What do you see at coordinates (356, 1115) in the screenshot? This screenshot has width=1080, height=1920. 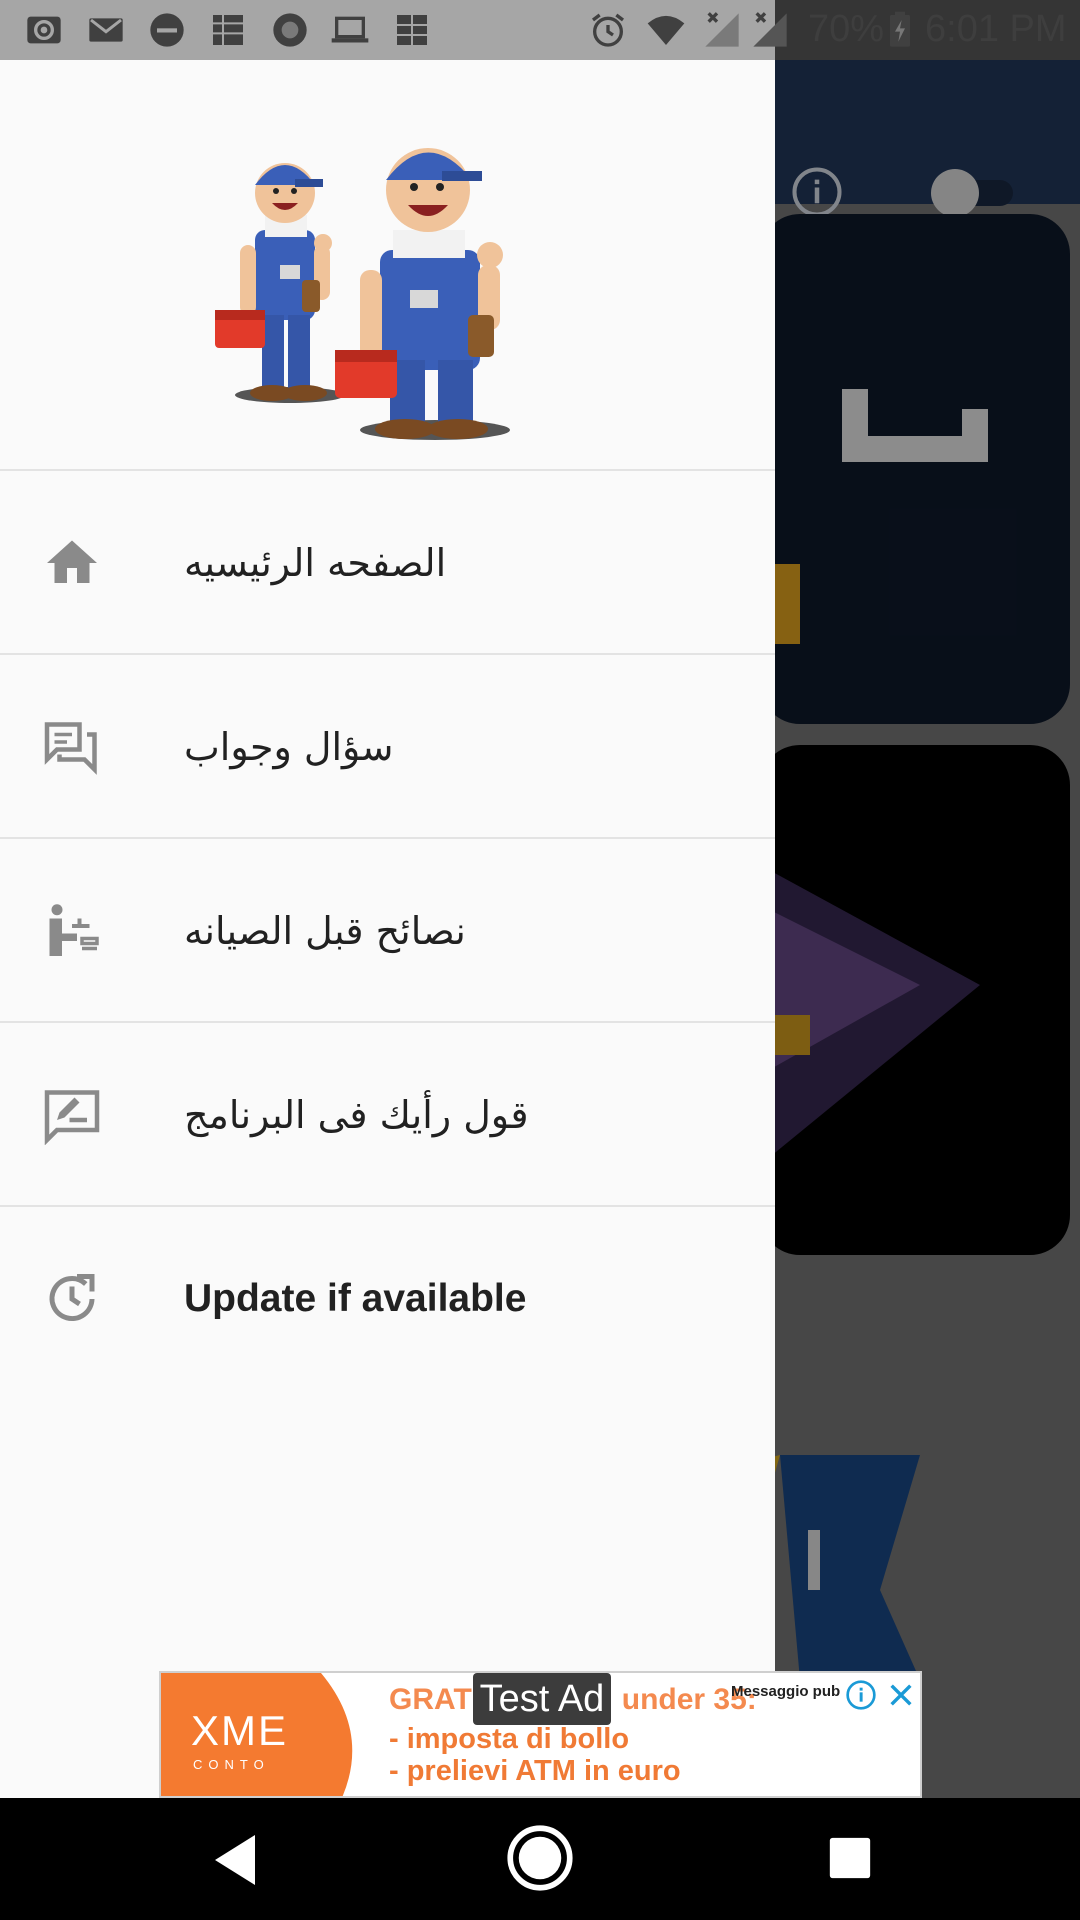 I see `drawer-item-label: قول رأيك فى البرنامج` at bounding box center [356, 1115].